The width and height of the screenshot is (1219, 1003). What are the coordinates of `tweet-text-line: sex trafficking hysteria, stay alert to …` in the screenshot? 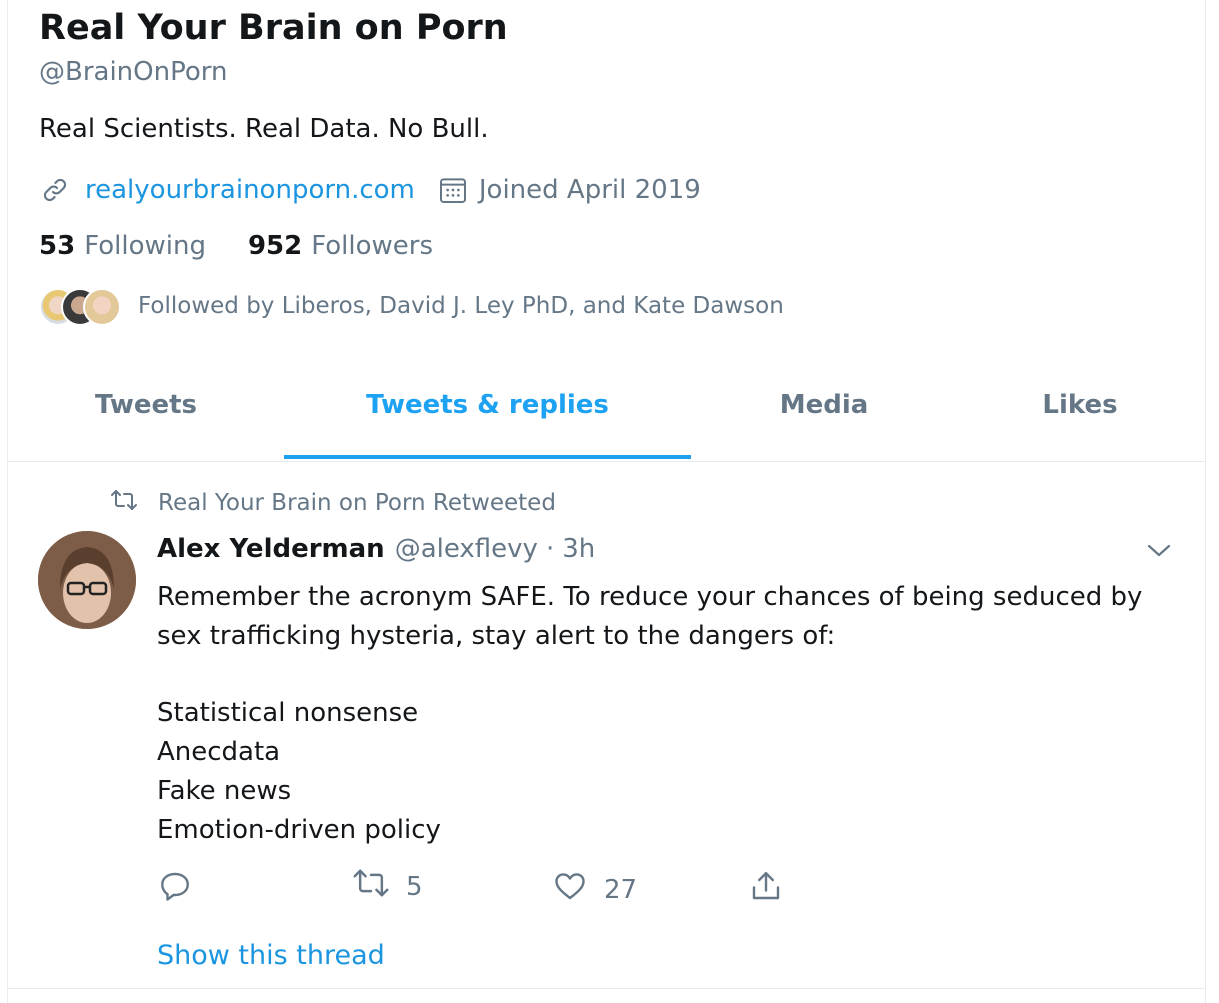 It's located at (496, 636).